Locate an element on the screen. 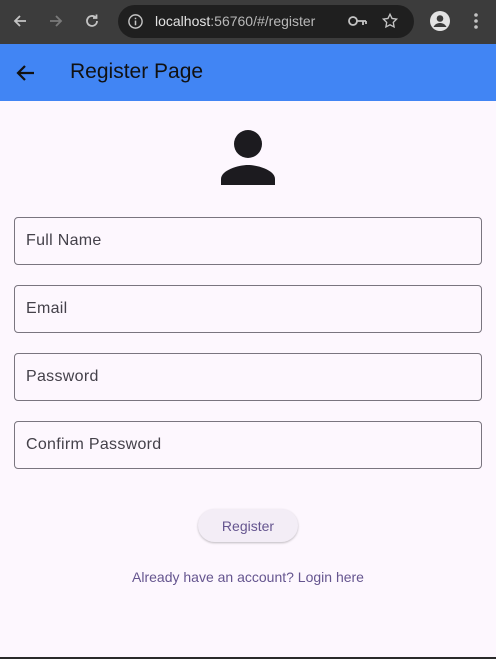 This screenshot has width=496, height=659. confirm-password-field is located at coordinates (248, 445).